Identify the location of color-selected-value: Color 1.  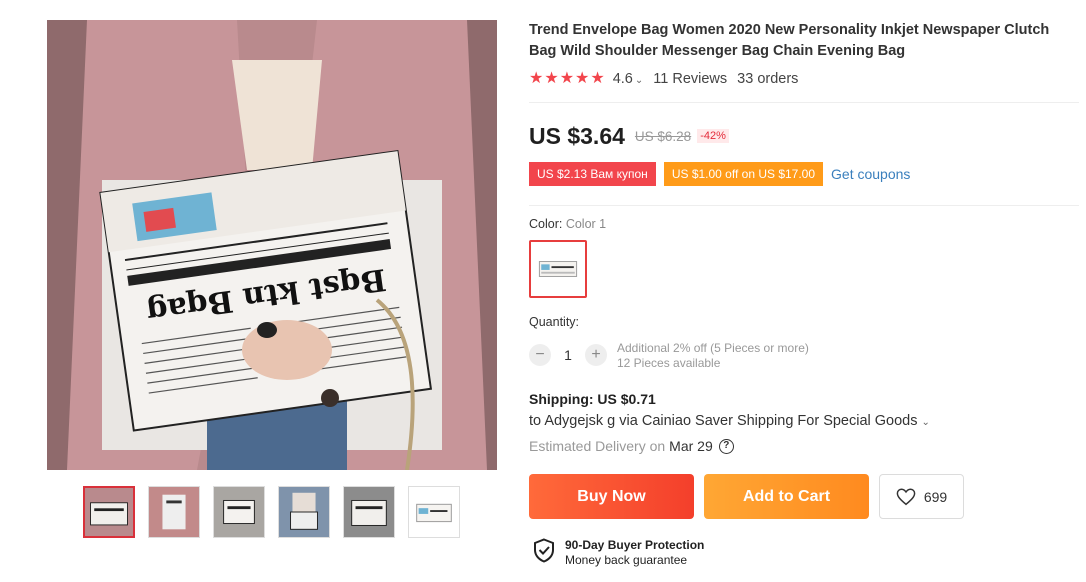
(586, 224).